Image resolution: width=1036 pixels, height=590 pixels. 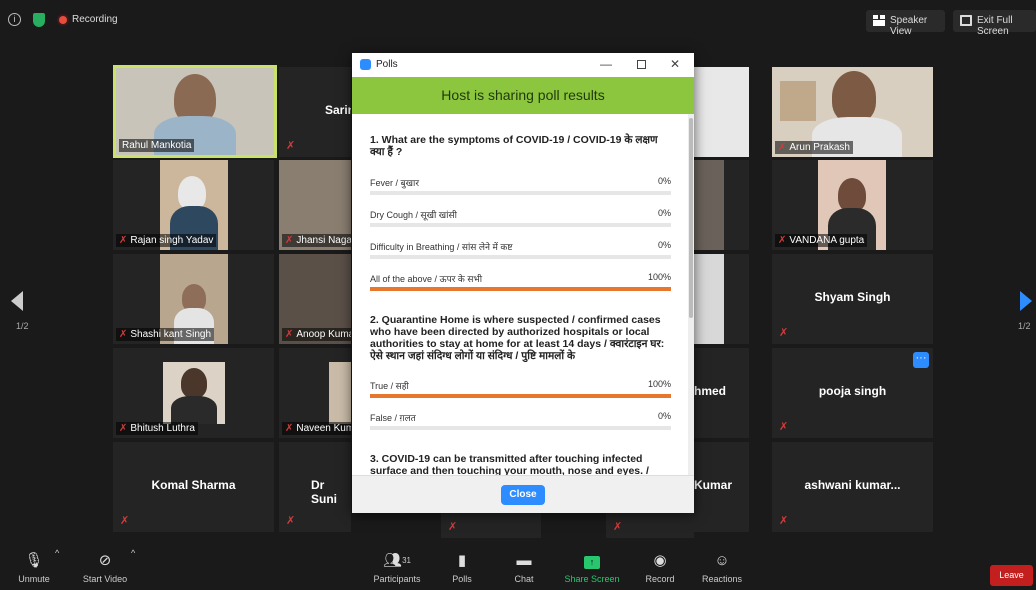 I want to click on video-tile-vandana: ✗ VANDANA gupta, so click(x=852, y=205).